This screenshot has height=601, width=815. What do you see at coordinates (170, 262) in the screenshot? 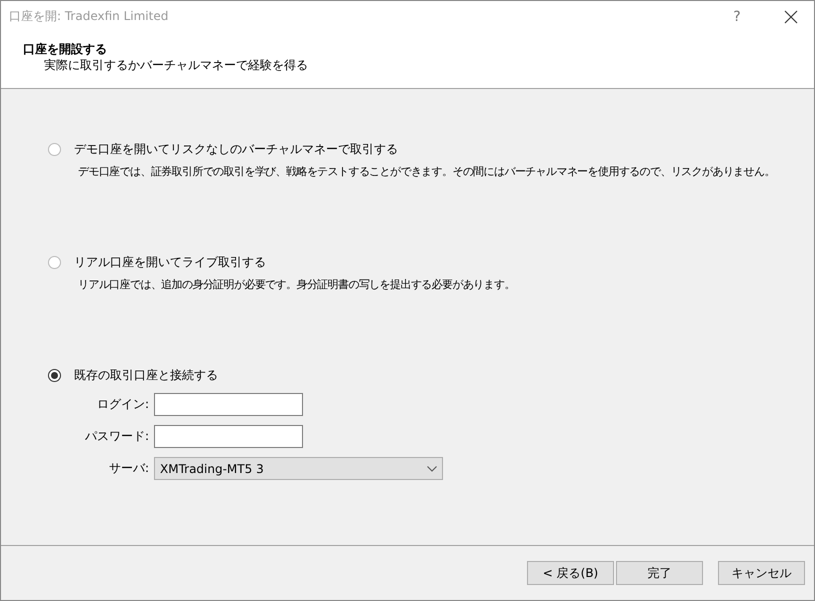
I see `option-label: リアル口座を開いてライブ取引する` at bounding box center [170, 262].